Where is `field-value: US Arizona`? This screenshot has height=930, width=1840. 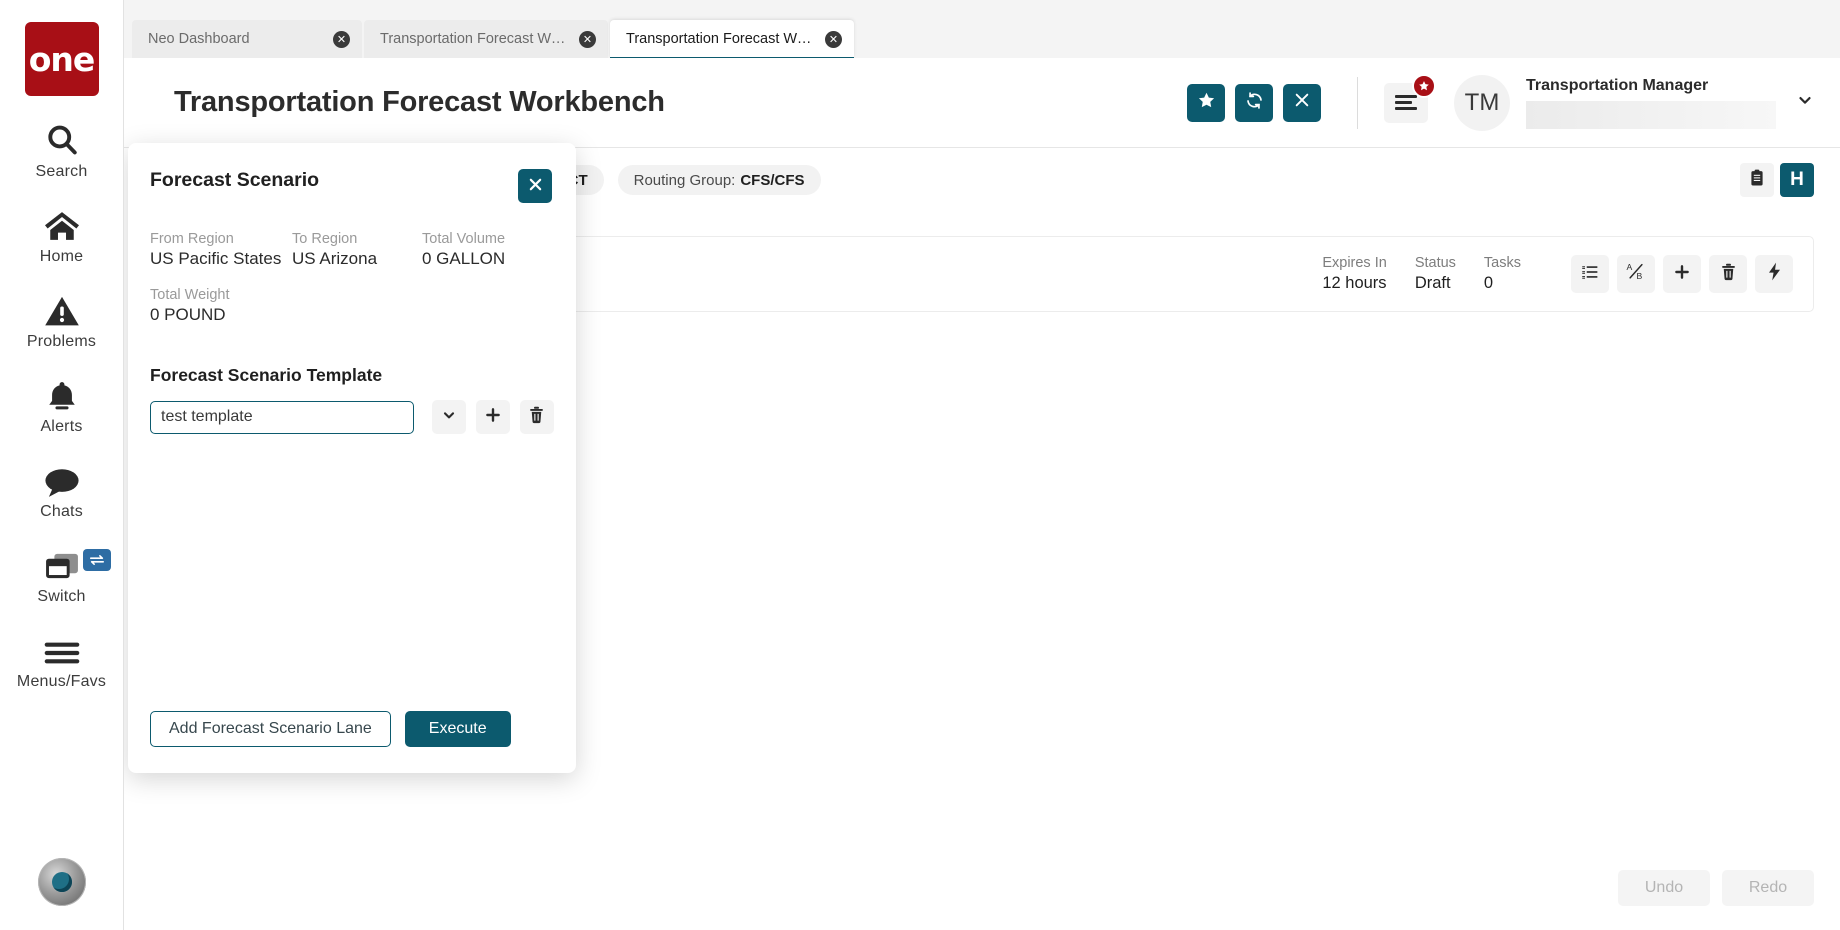 field-value: US Arizona is located at coordinates (335, 258).